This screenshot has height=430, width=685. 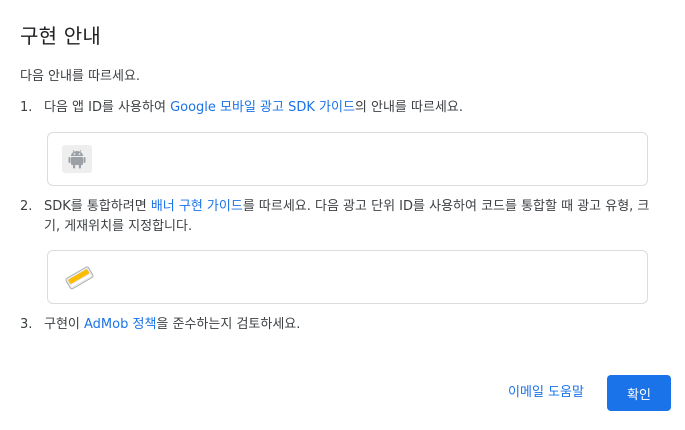 I want to click on step-text-before: 구현이, so click(x=64, y=324).